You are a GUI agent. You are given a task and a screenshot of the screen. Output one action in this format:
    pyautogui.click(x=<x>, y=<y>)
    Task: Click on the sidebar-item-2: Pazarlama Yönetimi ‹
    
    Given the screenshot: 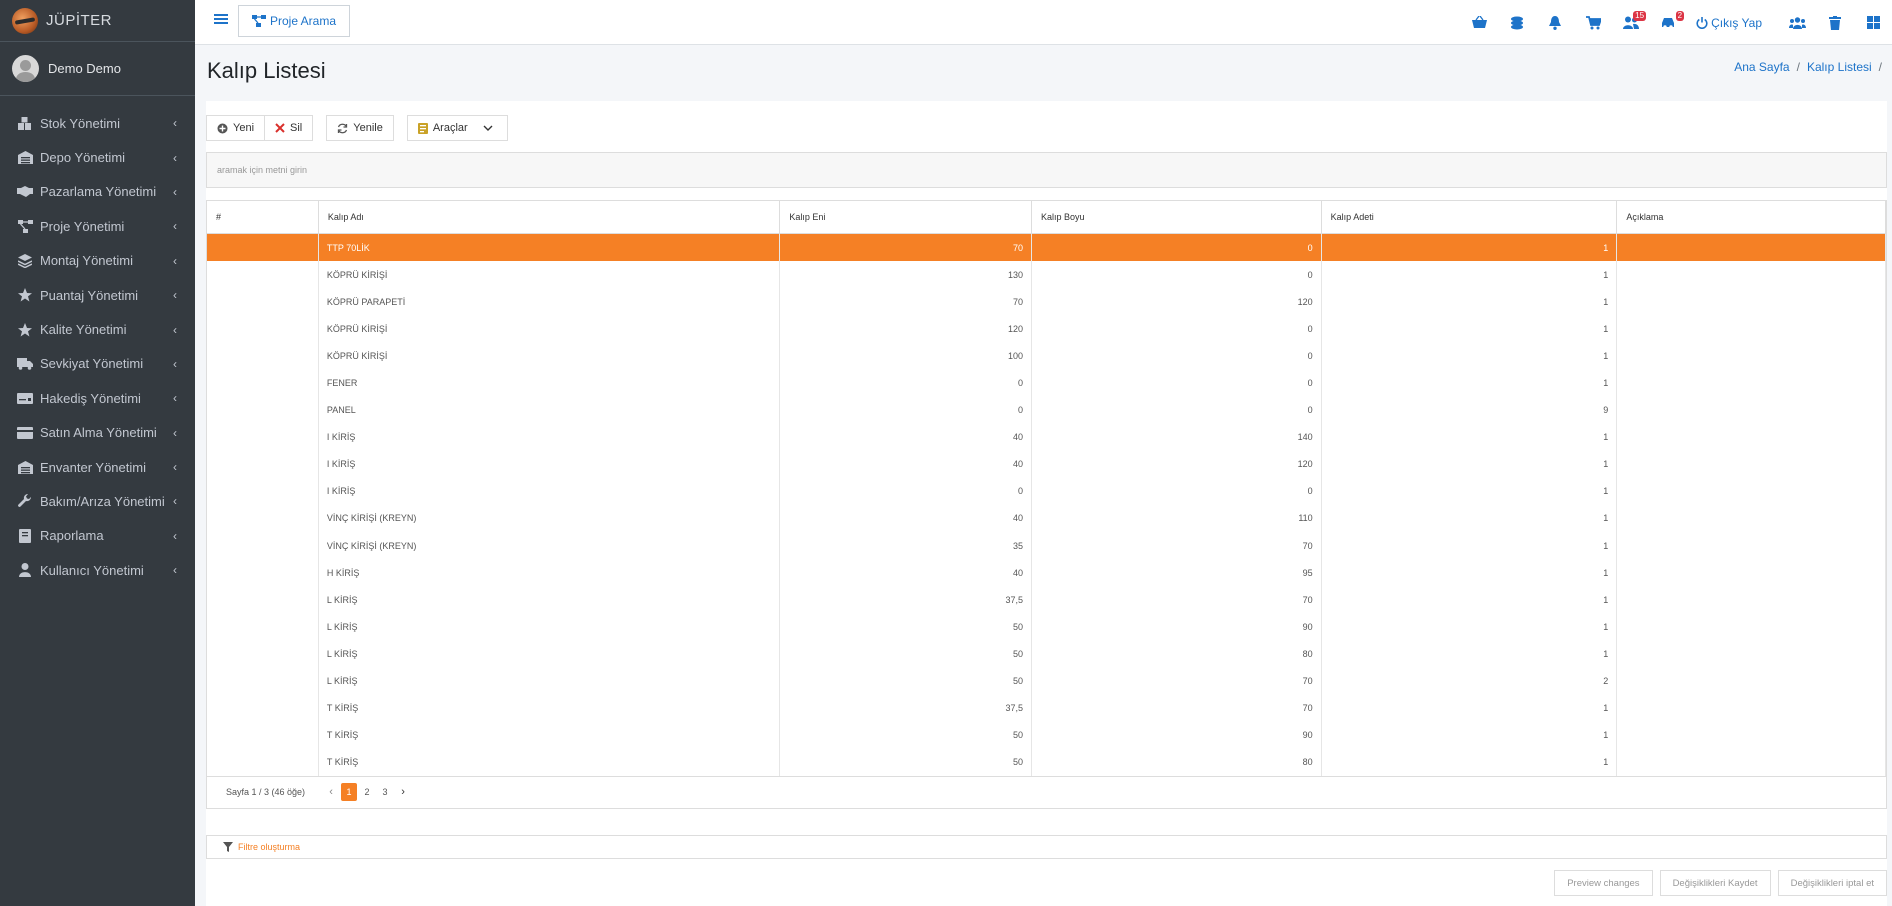 What is the action you would take?
    pyautogui.click(x=97, y=192)
    